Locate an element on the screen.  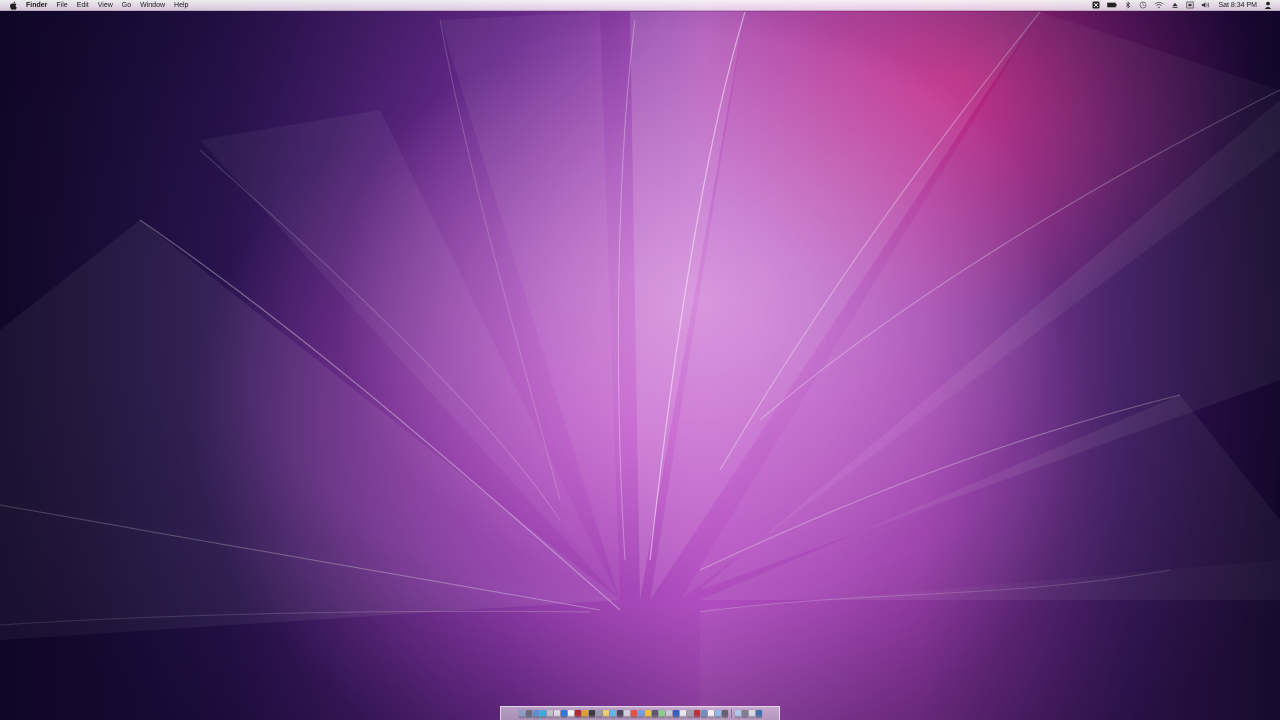
menu-clock: Sat 8:34 PM is located at coordinates (1237, 5).